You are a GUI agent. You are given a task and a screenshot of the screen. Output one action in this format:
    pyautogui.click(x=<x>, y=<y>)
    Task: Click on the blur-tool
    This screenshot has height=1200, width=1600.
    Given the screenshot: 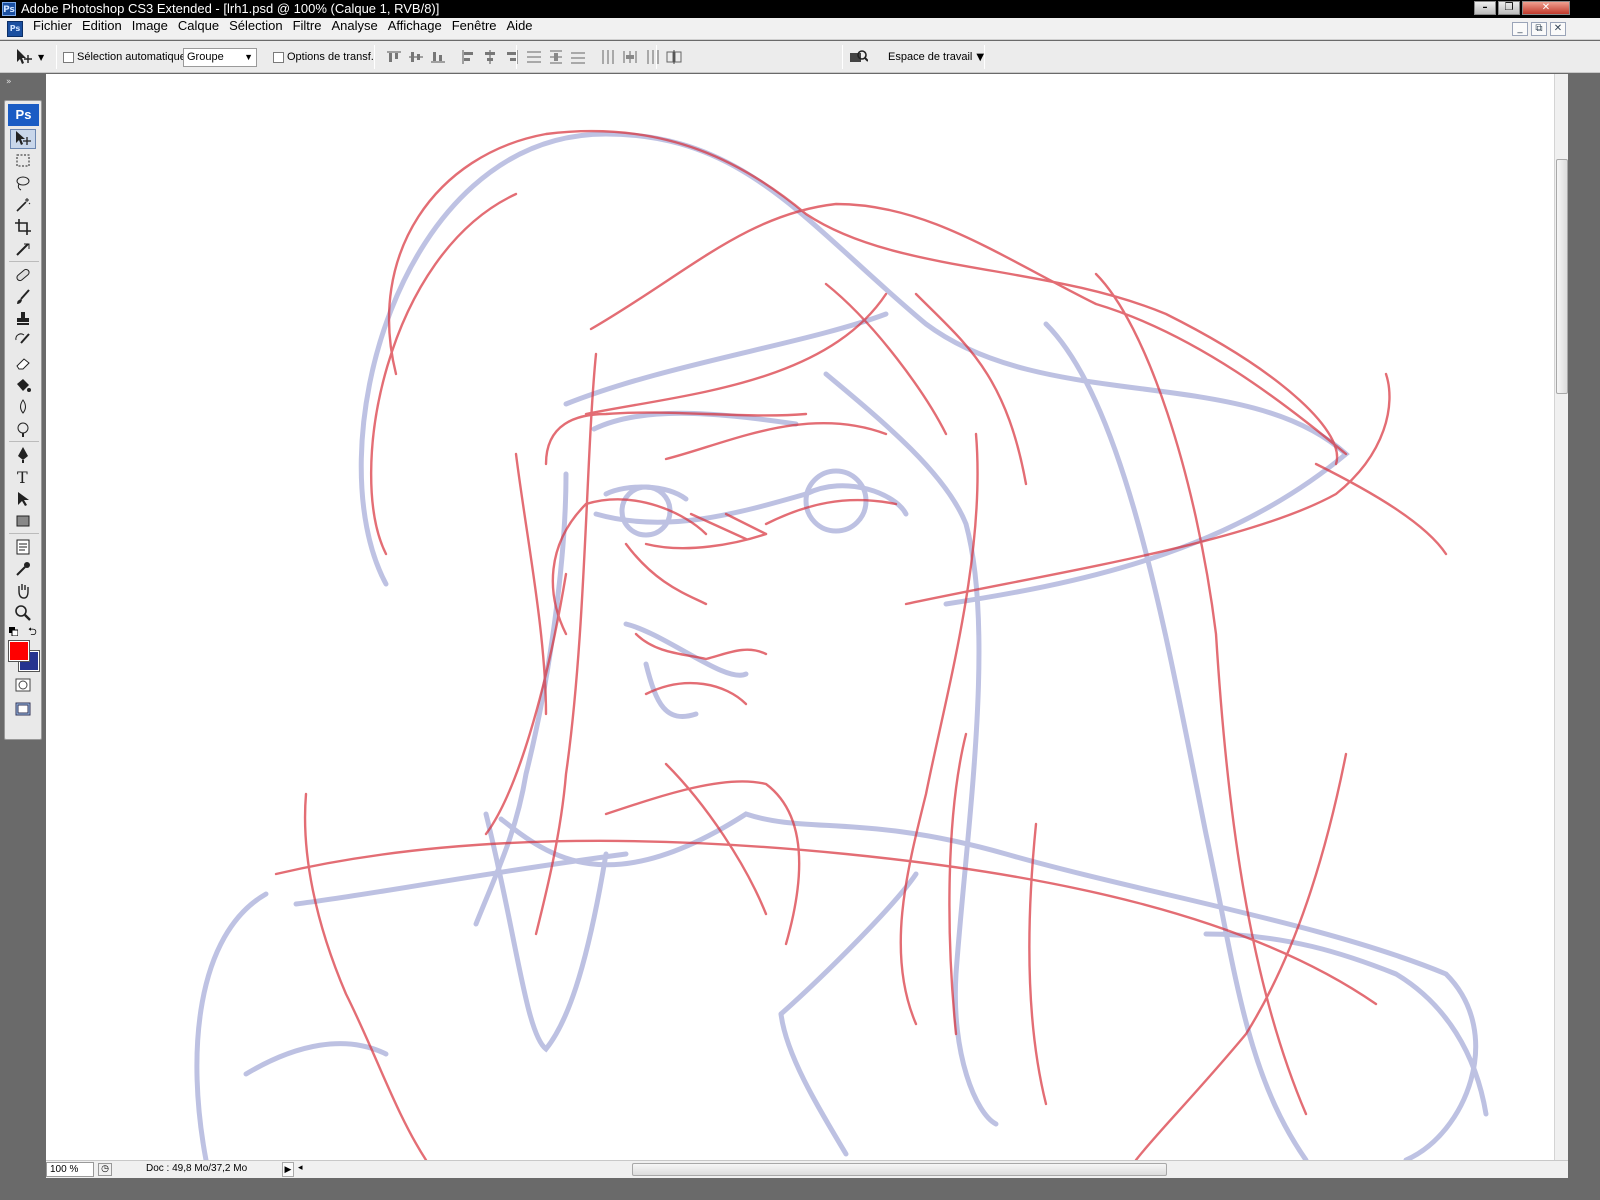 What is the action you would take?
    pyautogui.click(x=23, y=407)
    